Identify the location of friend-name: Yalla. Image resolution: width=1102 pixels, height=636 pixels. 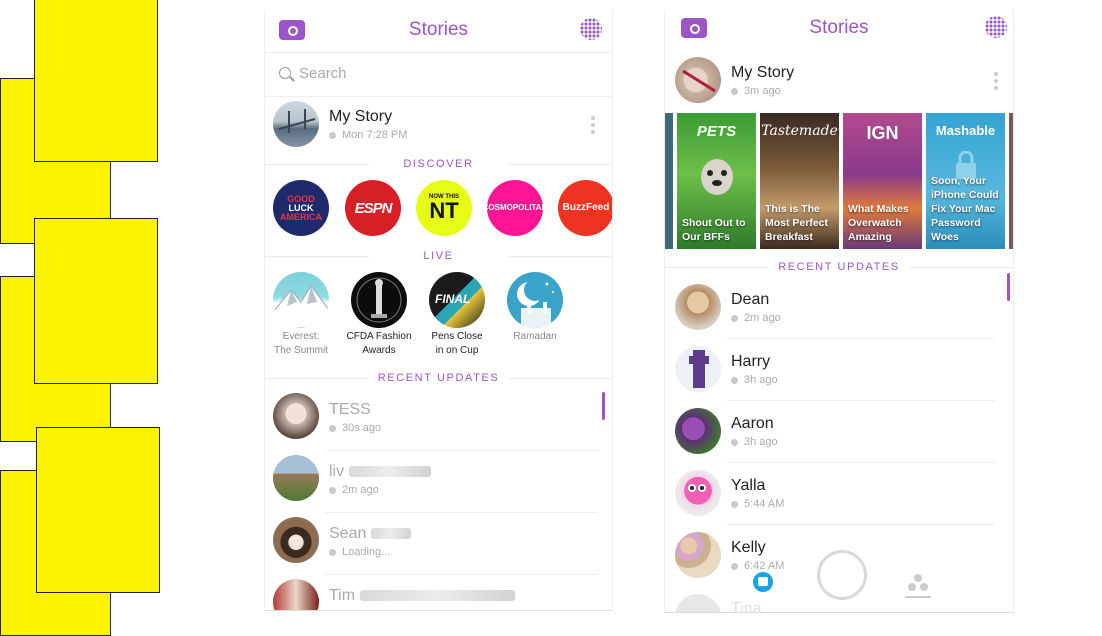
(748, 485).